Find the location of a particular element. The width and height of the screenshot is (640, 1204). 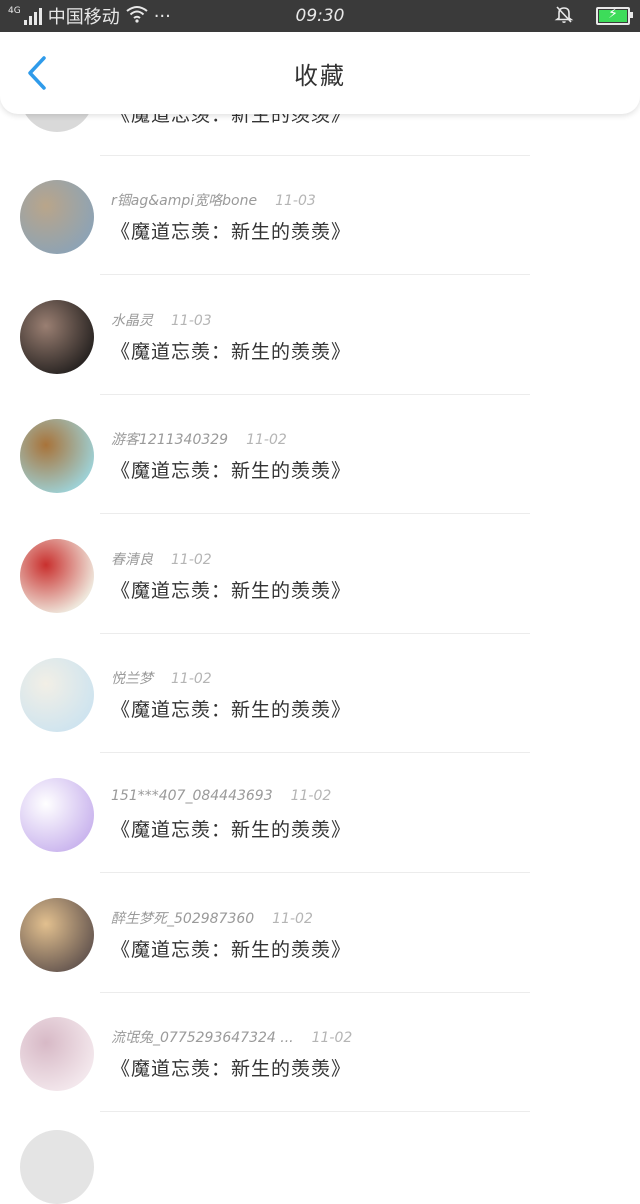

list-item: r锢ag&ampi宽咯bone 11-03 《魔道忘羡：新生的羡羡》 is located at coordinates (320, 215).